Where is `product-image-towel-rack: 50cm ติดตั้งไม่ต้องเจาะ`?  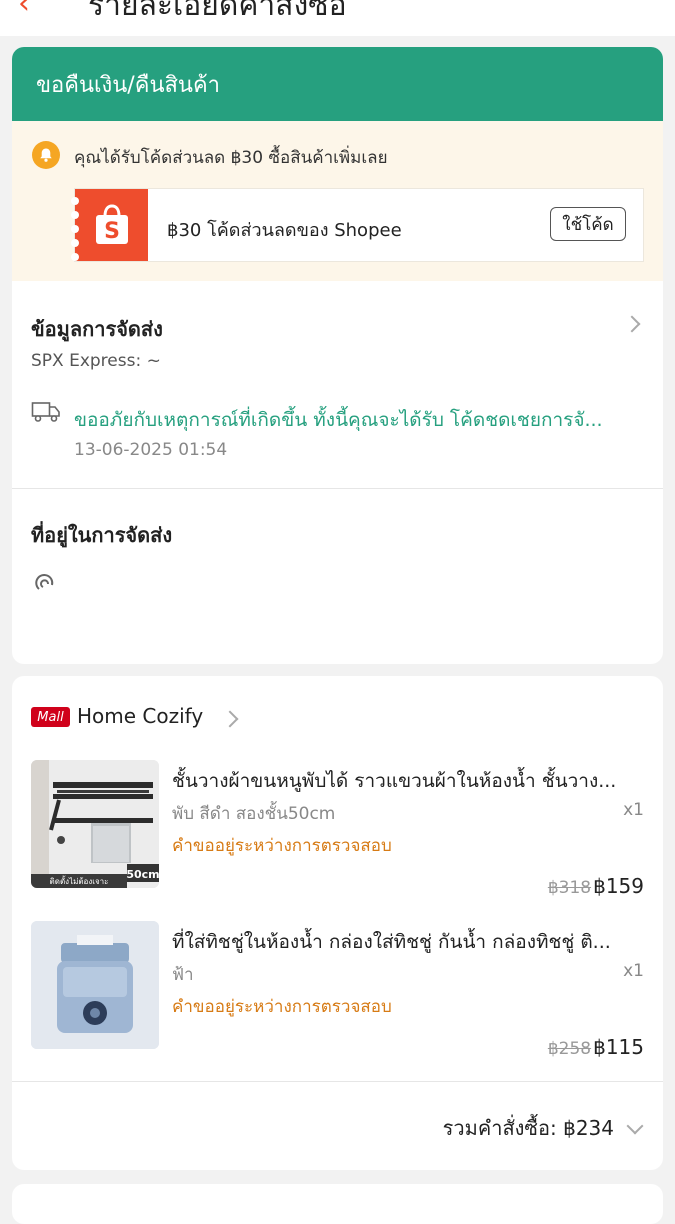 product-image-towel-rack: 50cm ติดตั้งไม่ต้องเจาะ is located at coordinates (95, 824).